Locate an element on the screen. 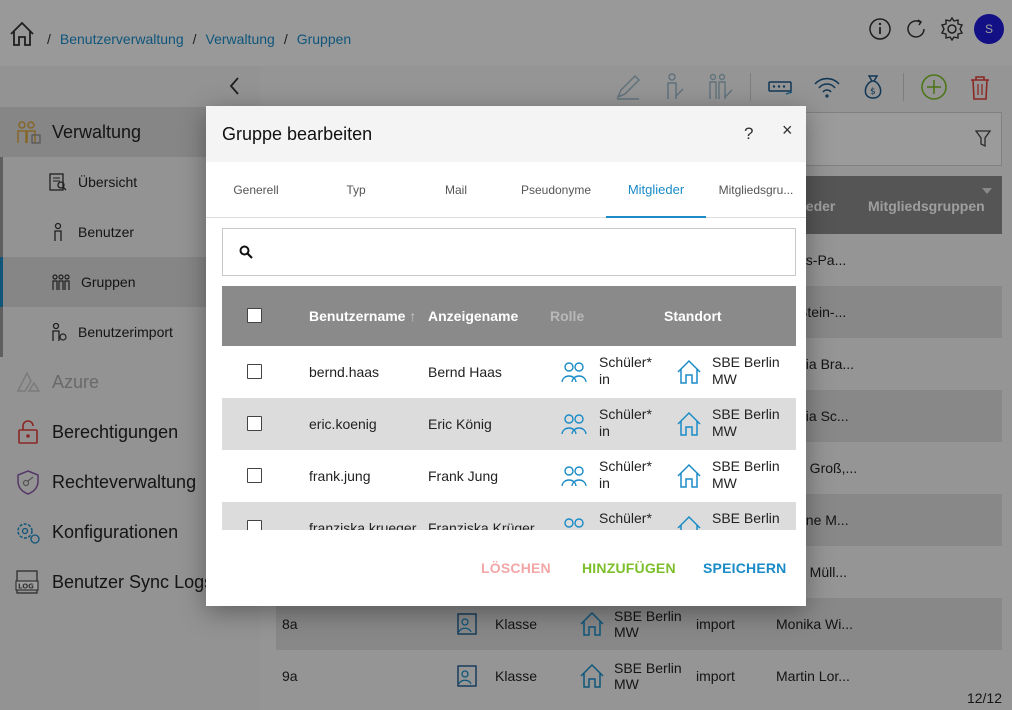 This screenshot has width=1012, height=710. dialog-header: Gruppe bearbeiten ? × is located at coordinates (506, 134).